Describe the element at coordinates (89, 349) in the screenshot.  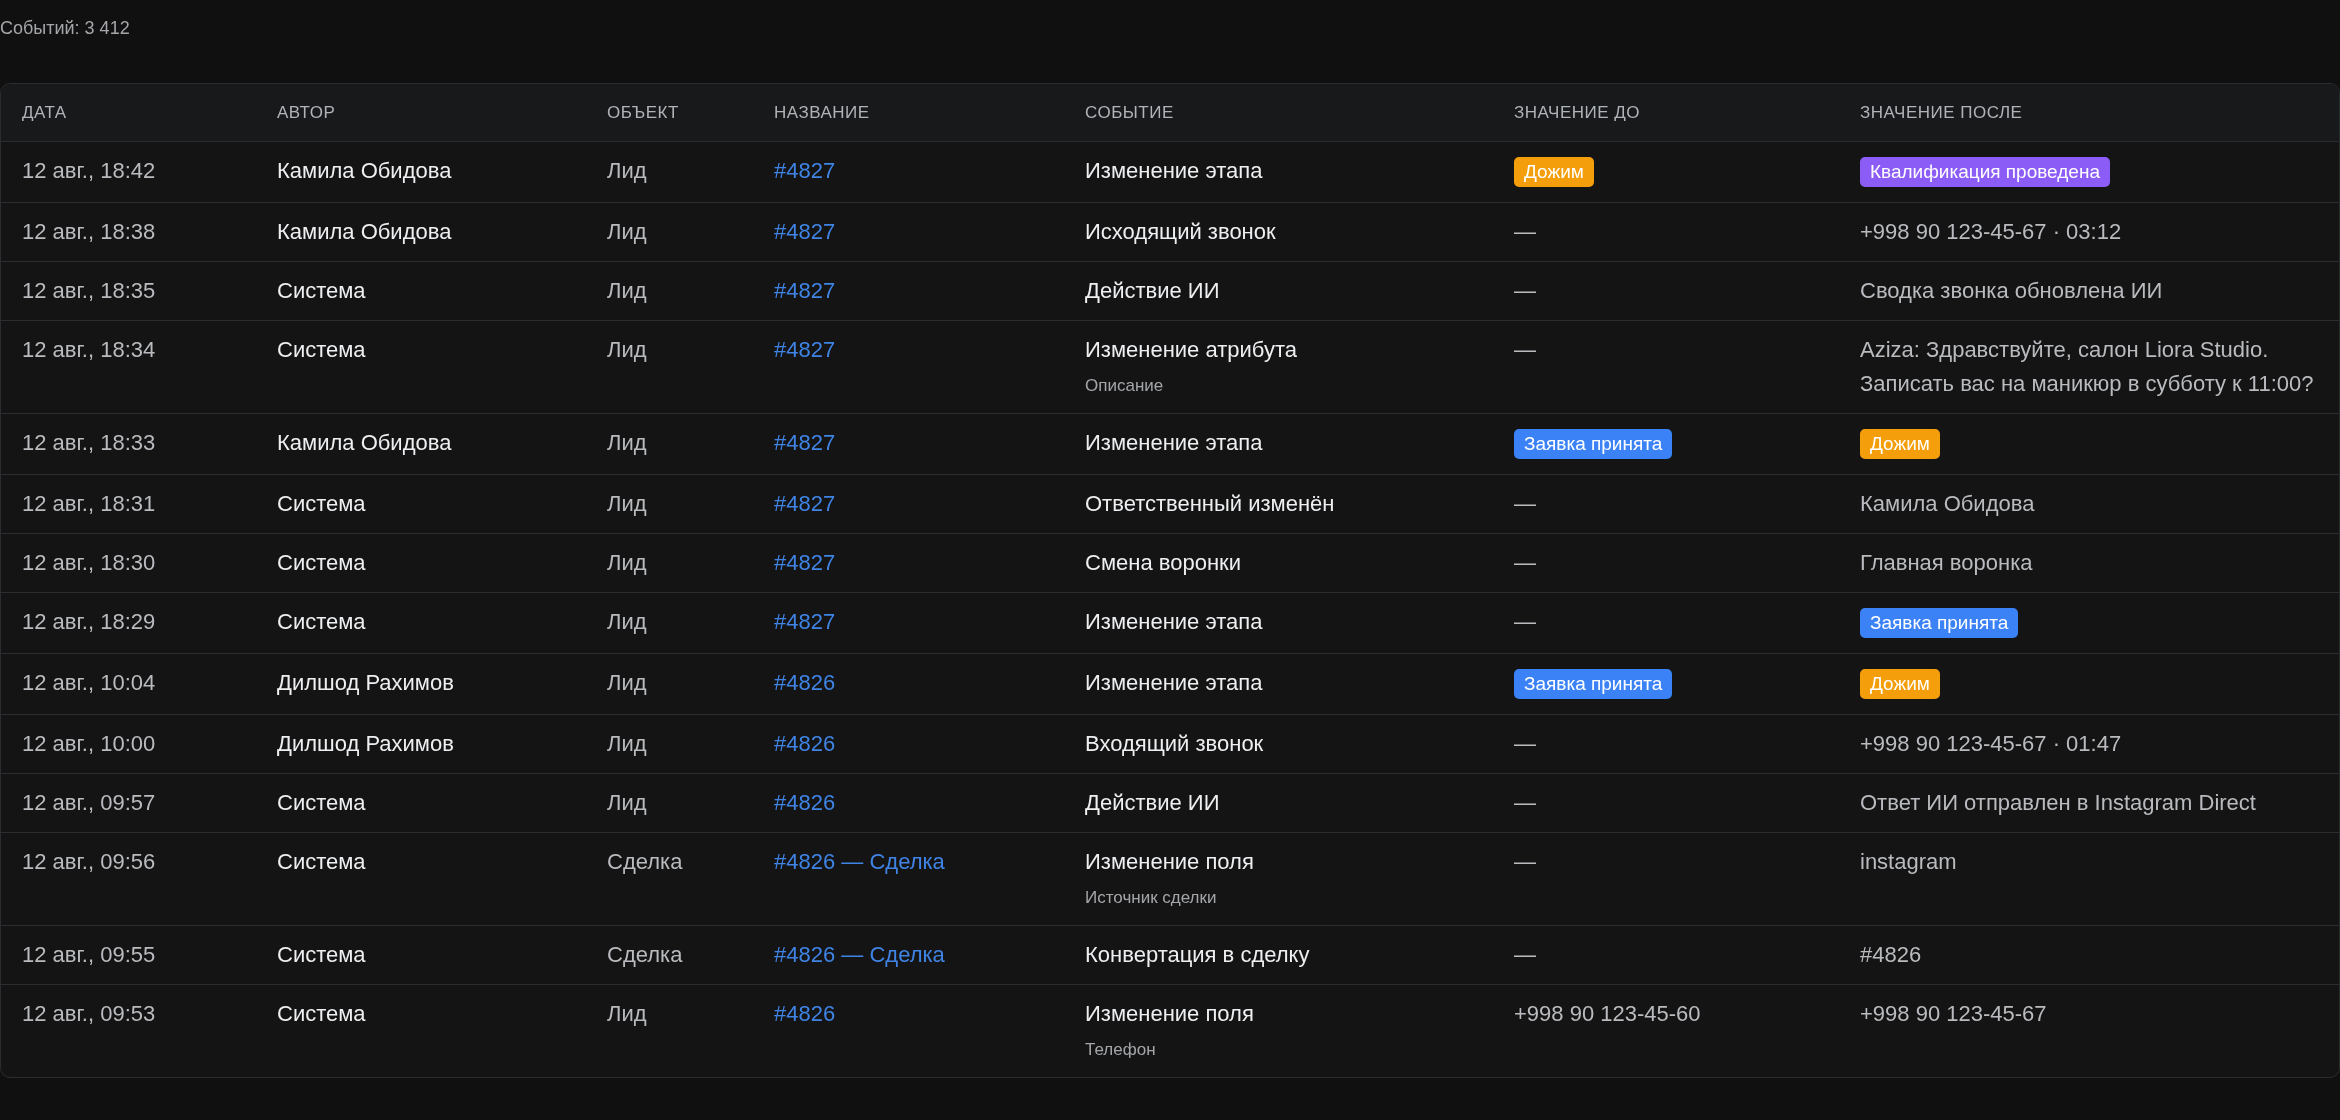
I see `date-text: 12 авг., 18:34` at that location.